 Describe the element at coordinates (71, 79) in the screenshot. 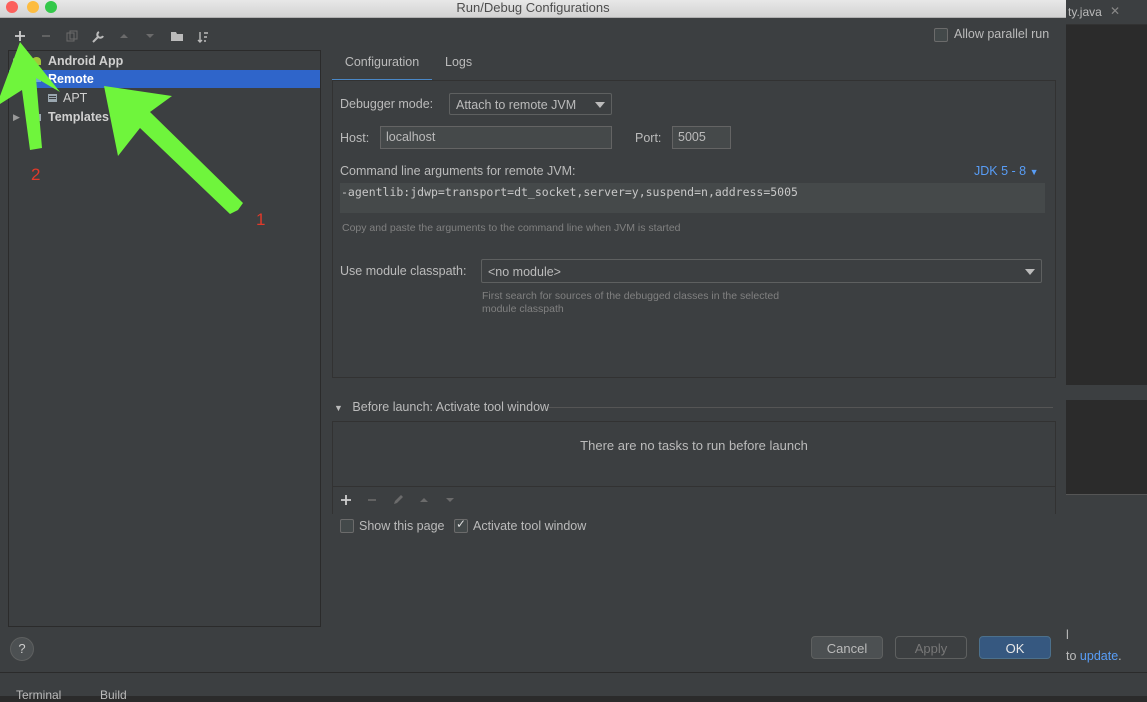

I see `tree-item-label: Remote` at that location.